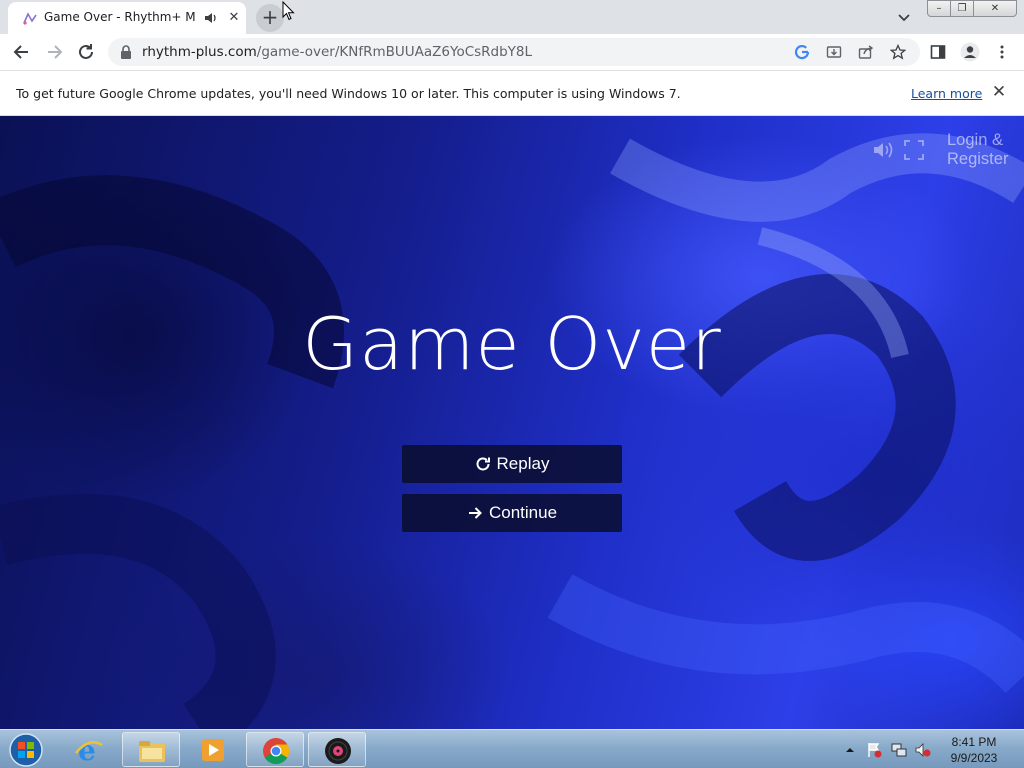  Describe the element at coordinates (512, 17) in the screenshot. I see `tab-strip: Game Over - Rhythm+ Musi ✕ + – ❐ ✕` at that location.